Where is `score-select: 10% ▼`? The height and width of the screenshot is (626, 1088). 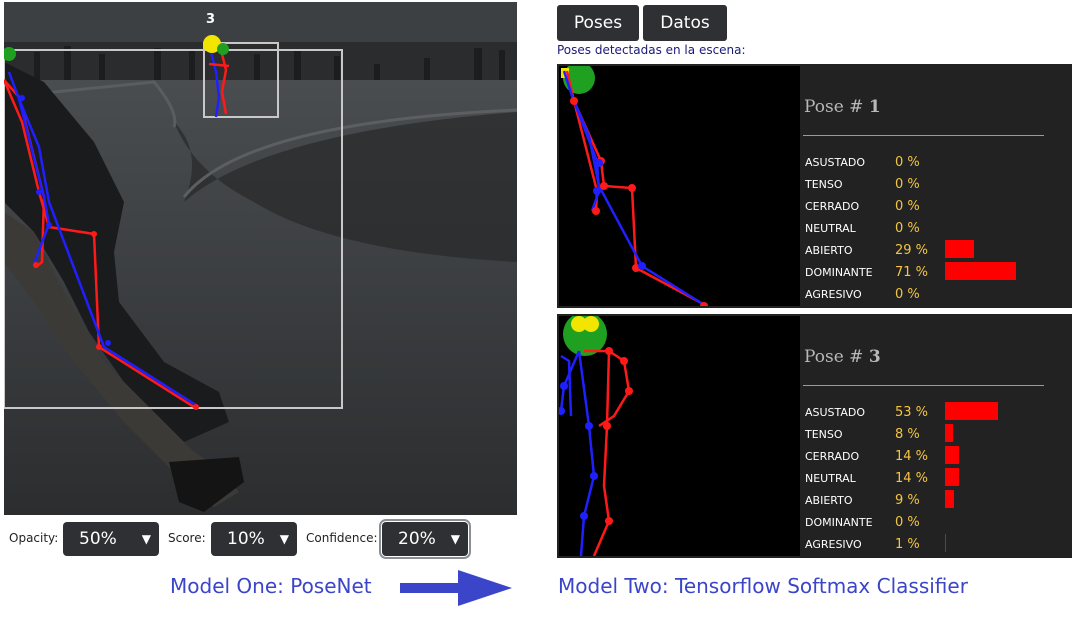
score-select: 10% ▼ is located at coordinates (254, 539).